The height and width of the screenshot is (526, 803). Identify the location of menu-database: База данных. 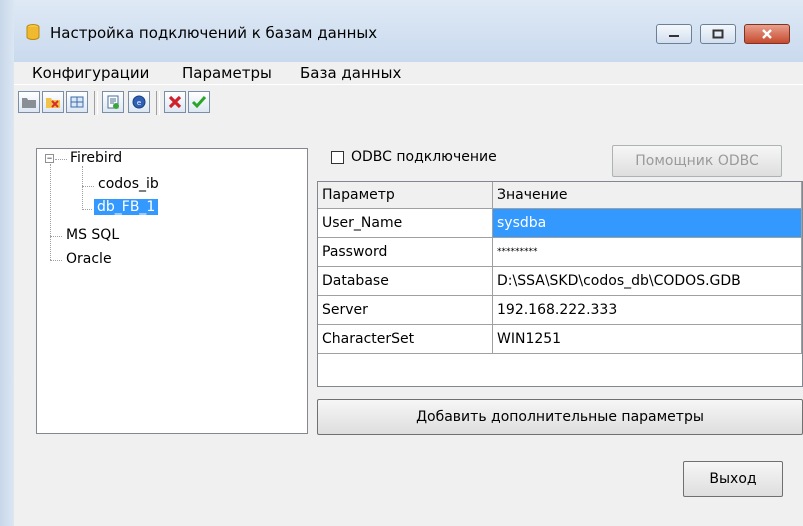
(350, 73).